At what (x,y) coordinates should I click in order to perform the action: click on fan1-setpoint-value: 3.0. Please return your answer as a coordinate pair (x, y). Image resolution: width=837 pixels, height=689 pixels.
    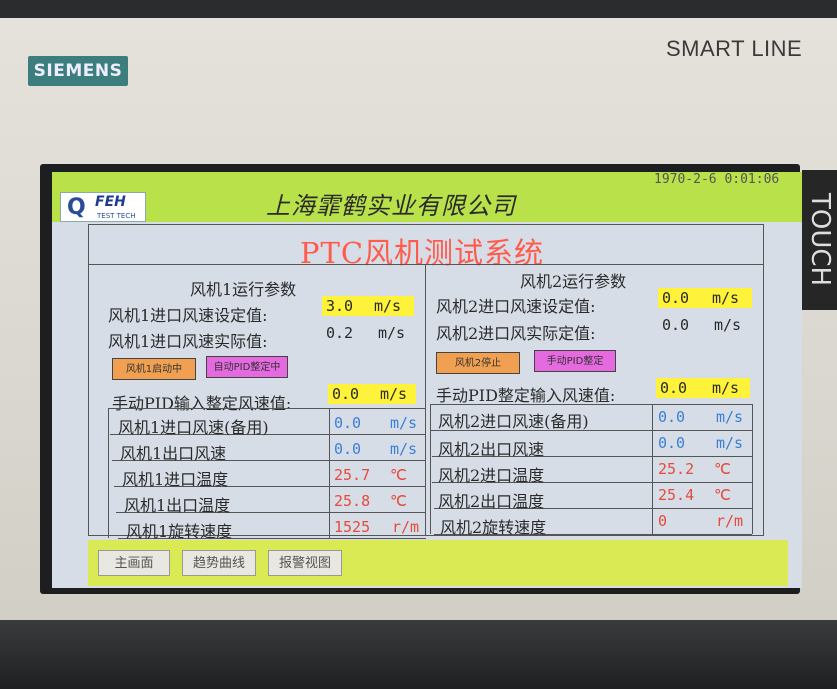
    Looking at the image, I should click on (340, 306).